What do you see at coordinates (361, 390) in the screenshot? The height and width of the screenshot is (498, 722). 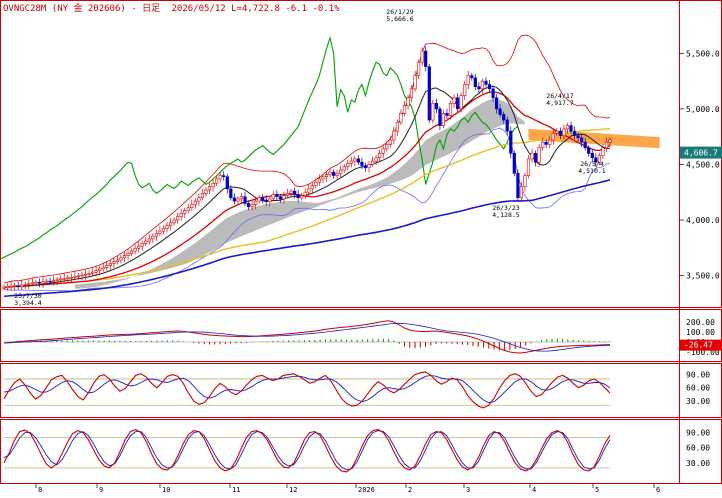 I see `oscillator-panel-frame` at bounding box center [361, 390].